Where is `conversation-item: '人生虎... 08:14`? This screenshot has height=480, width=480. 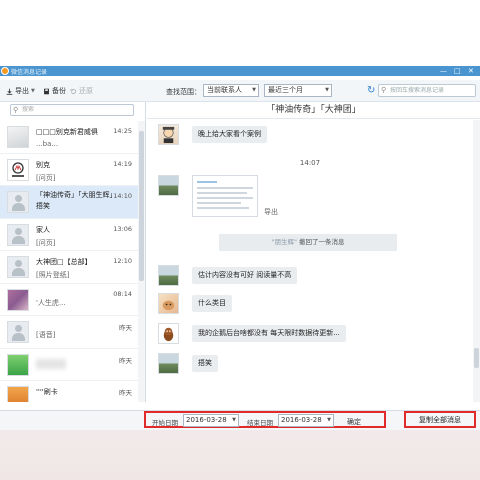 conversation-item: '人生虎... 08:14 is located at coordinates (69, 300).